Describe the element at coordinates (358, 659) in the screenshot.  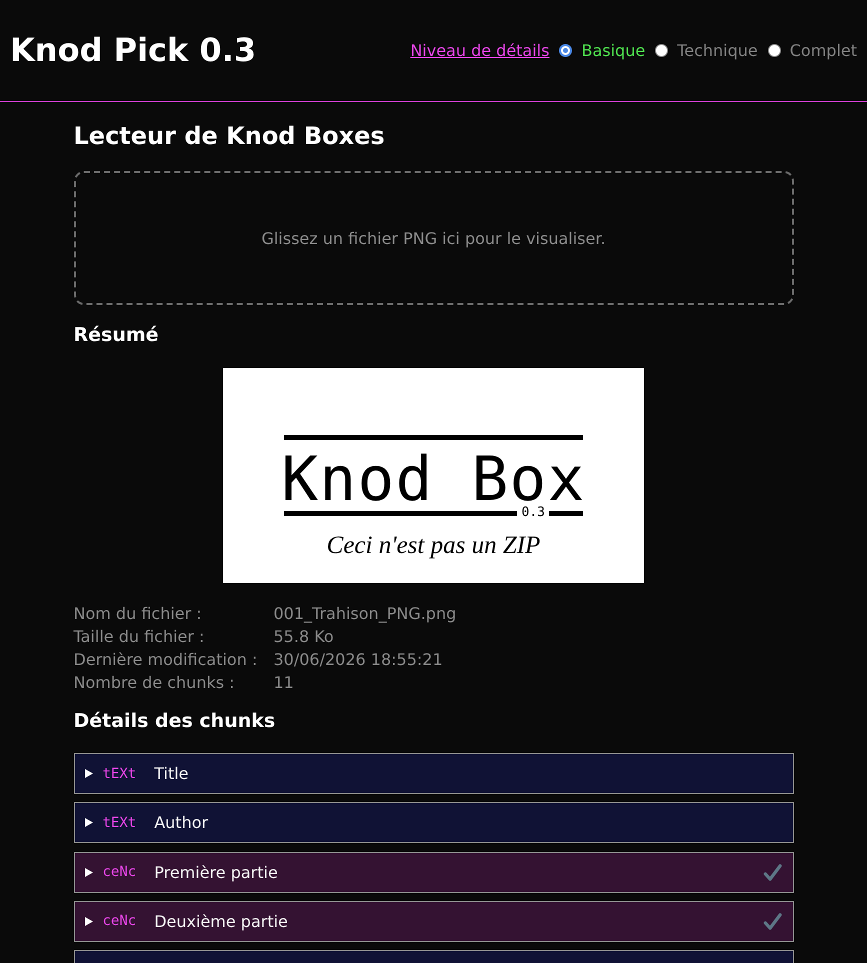
I see `field-value: 30/06/2026 18:55:21` at that location.